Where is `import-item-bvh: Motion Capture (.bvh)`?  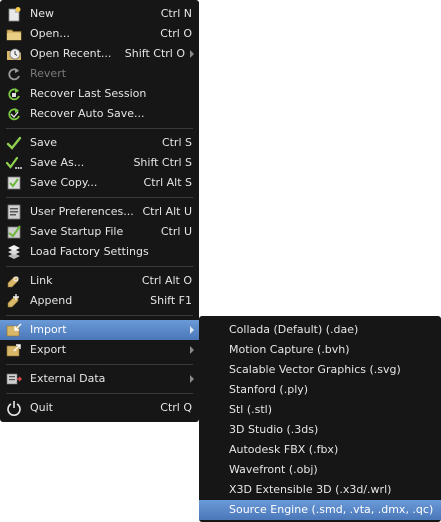 import-item-bvh: Motion Capture (.bvh) is located at coordinates (320, 350).